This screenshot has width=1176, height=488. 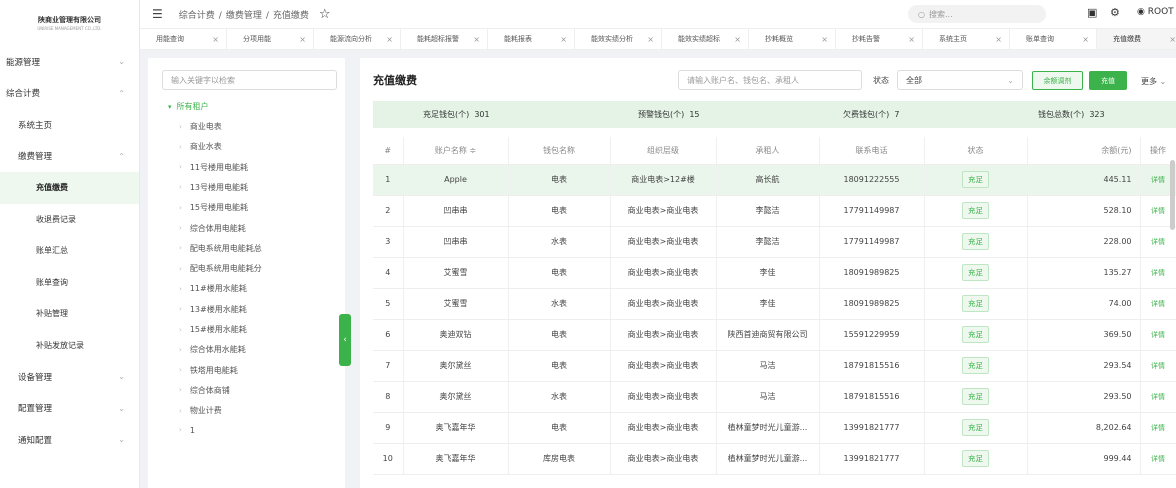 I want to click on more-menu: 更多 ⌄, so click(x=1153, y=81).